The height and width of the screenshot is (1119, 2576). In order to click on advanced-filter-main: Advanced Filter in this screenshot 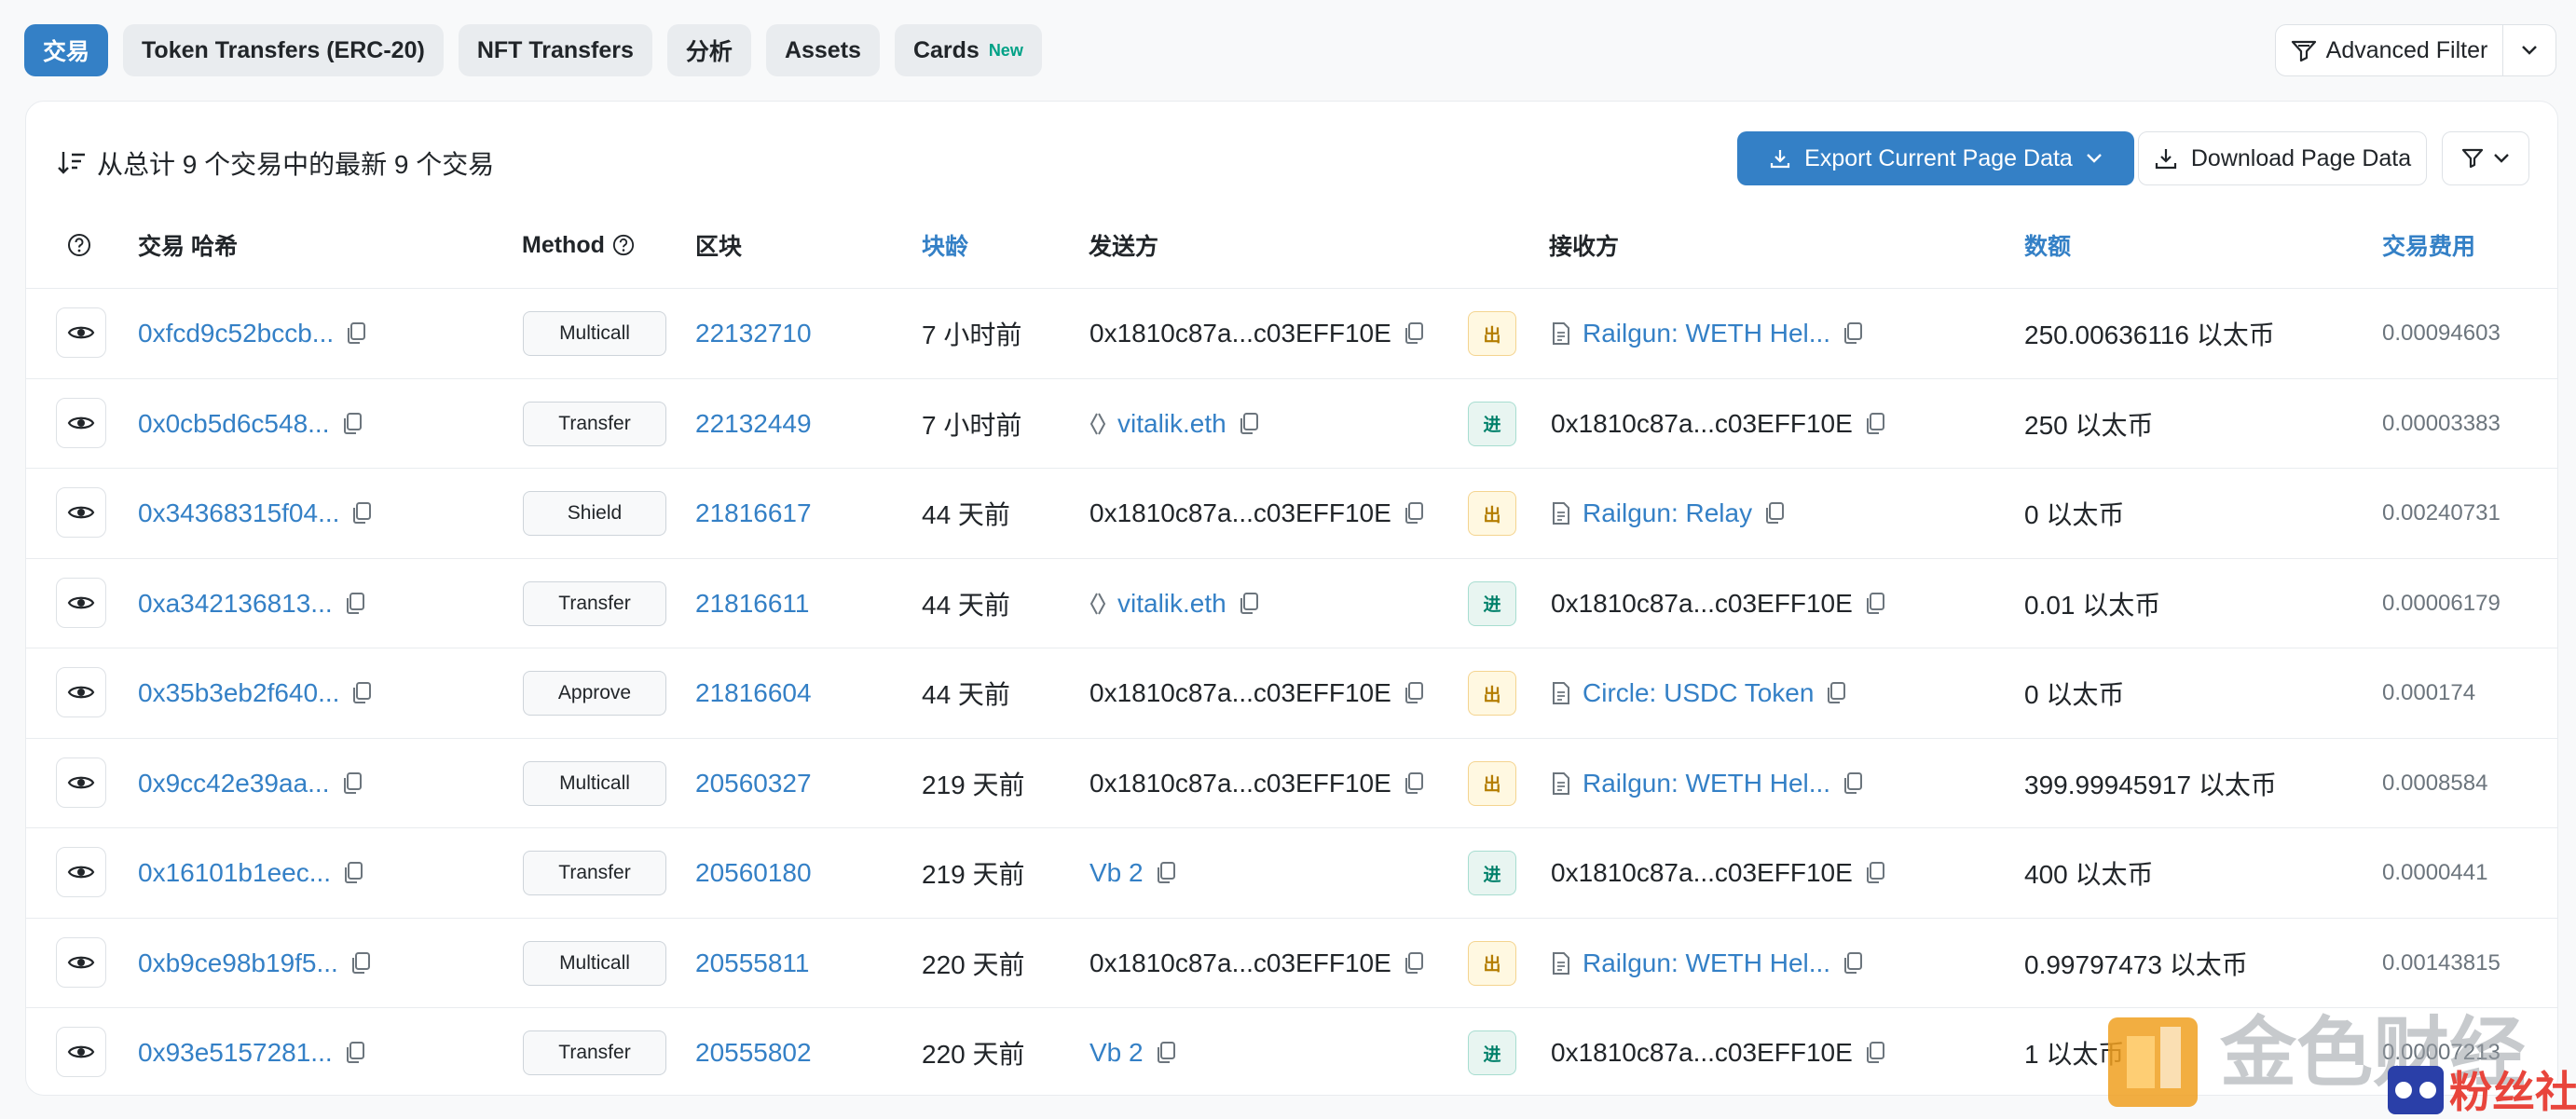, I will do `click(2389, 50)`.